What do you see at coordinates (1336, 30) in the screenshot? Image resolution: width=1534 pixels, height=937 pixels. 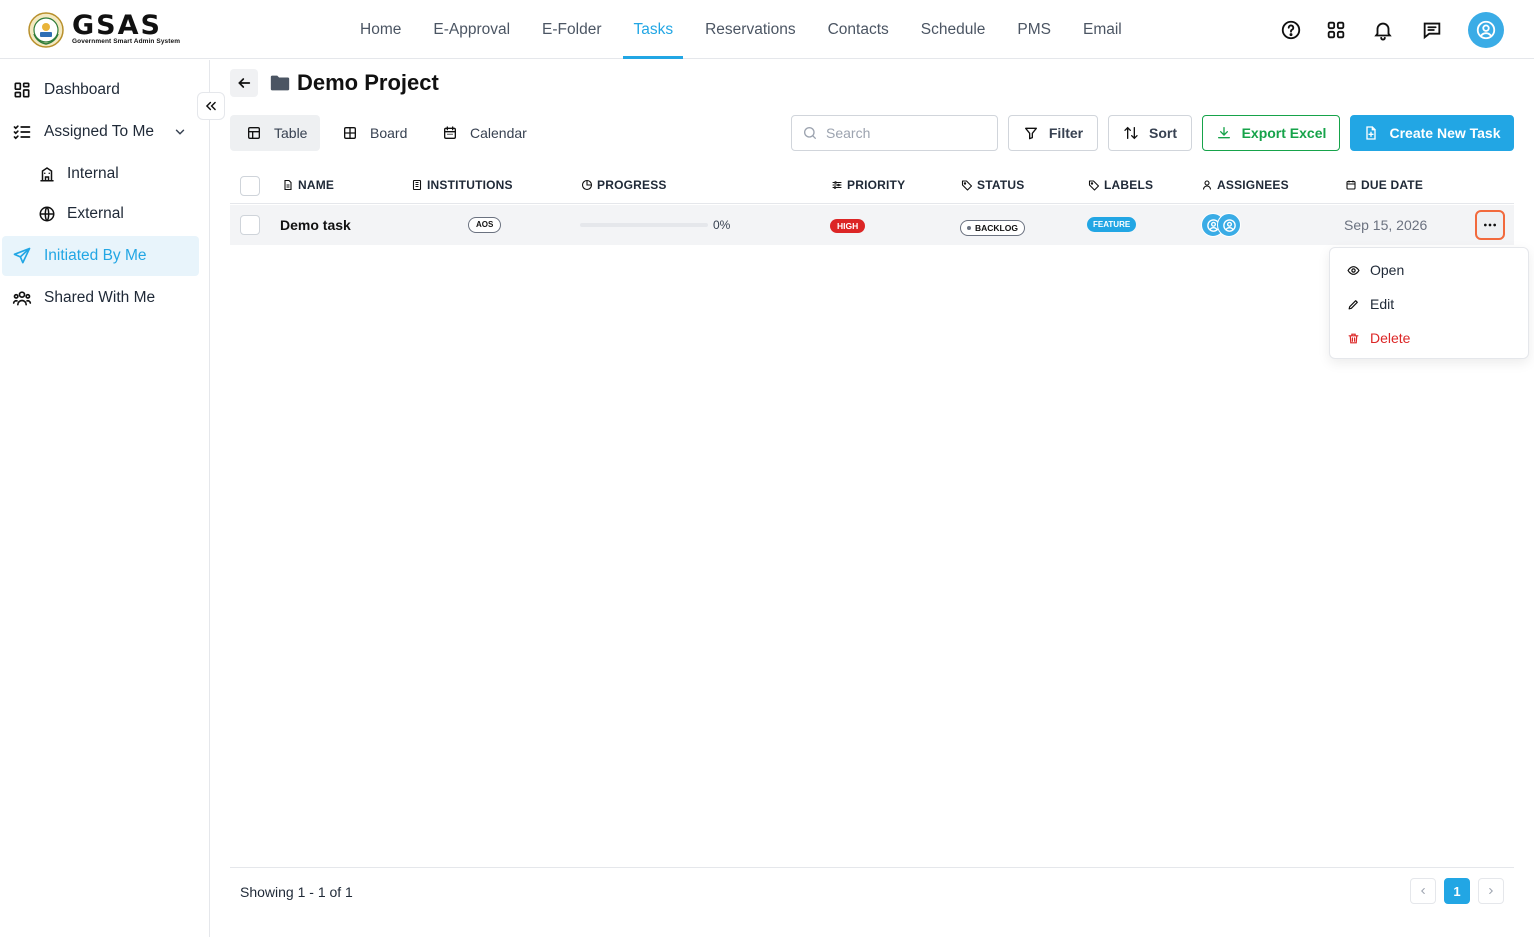 I see `apps-grid-icon` at bounding box center [1336, 30].